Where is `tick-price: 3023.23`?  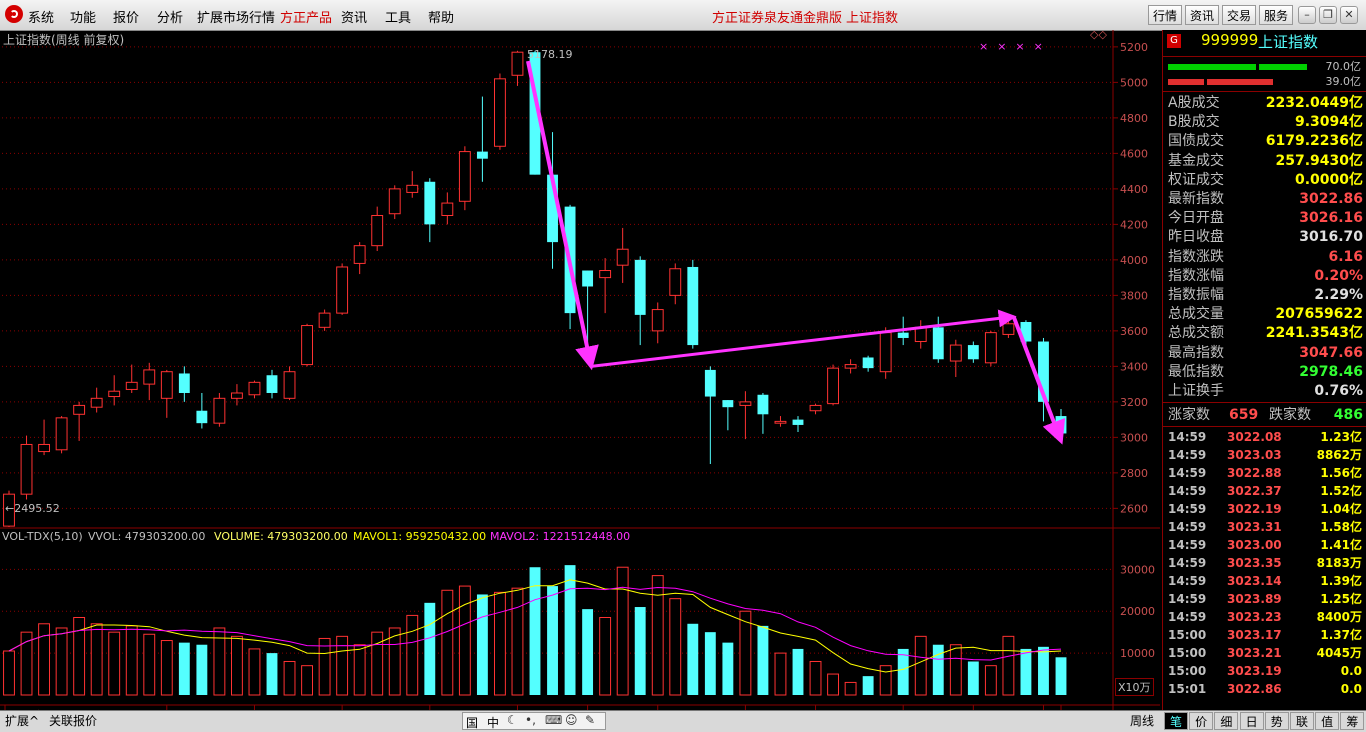 tick-price: 3023.23 is located at coordinates (1254, 617).